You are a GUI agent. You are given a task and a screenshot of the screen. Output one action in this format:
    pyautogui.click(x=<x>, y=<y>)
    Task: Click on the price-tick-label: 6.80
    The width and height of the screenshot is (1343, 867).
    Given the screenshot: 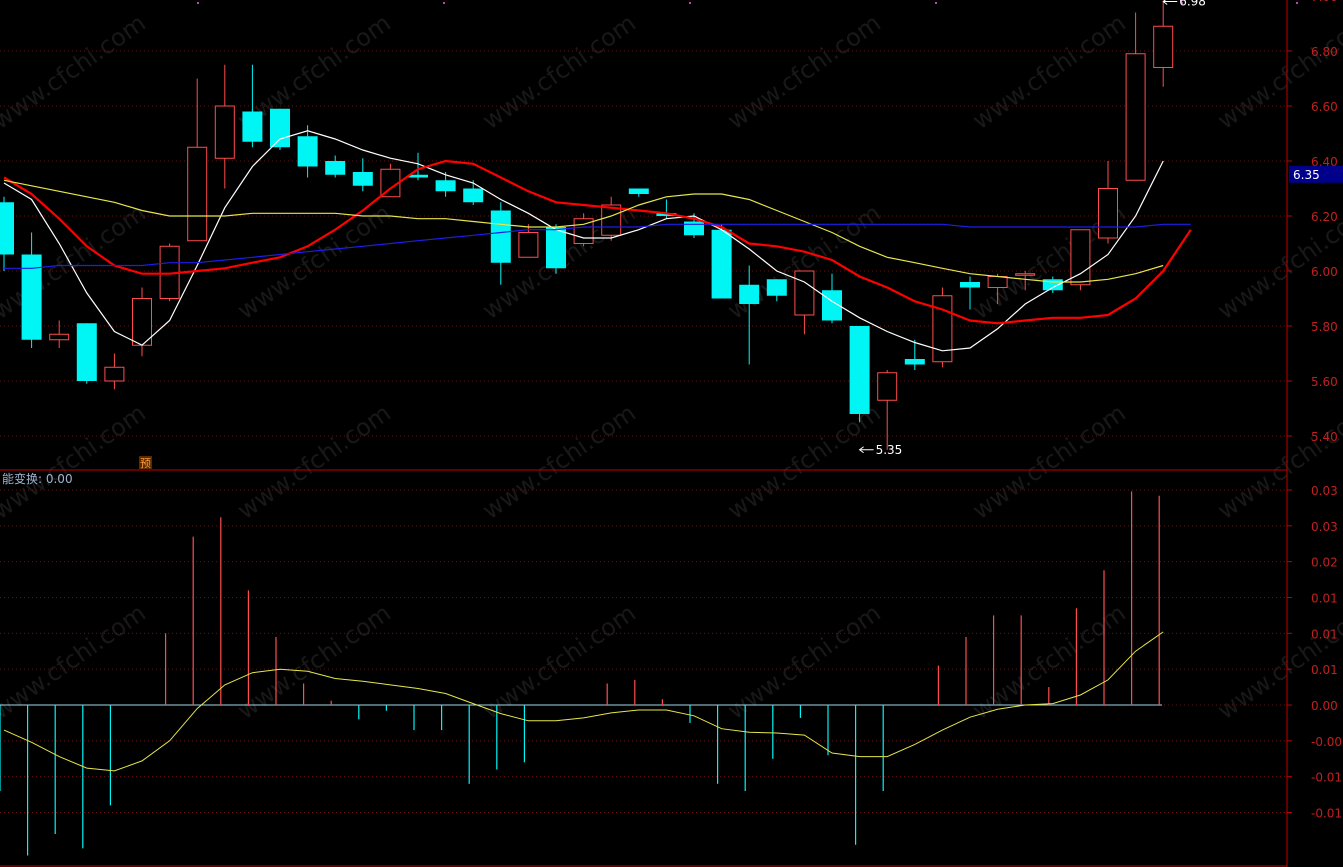 What is the action you would take?
    pyautogui.click(x=1324, y=52)
    